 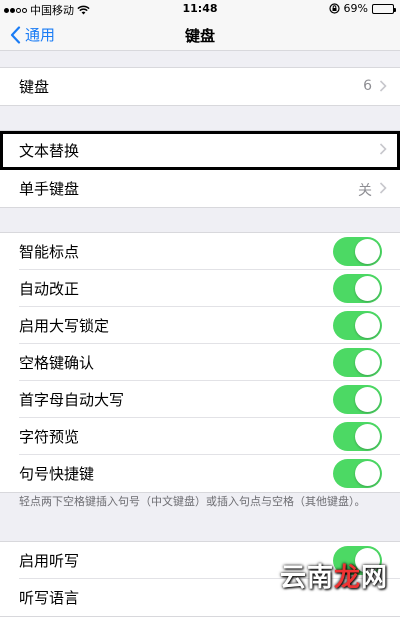 What do you see at coordinates (383, 9) in the screenshot?
I see `battery-icon` at bounding box center [383, 9].